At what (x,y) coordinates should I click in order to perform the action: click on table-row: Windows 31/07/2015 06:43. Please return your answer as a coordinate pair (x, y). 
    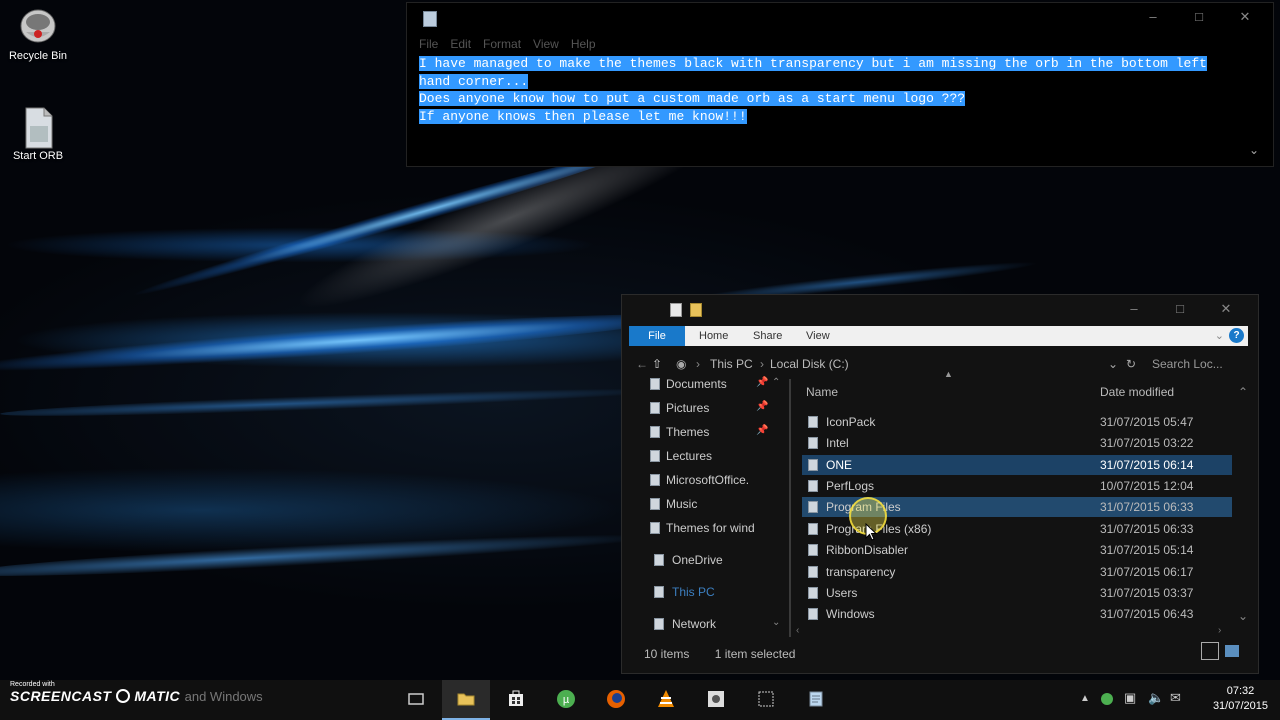
    Looking at the image, I should click on (1017, 614).